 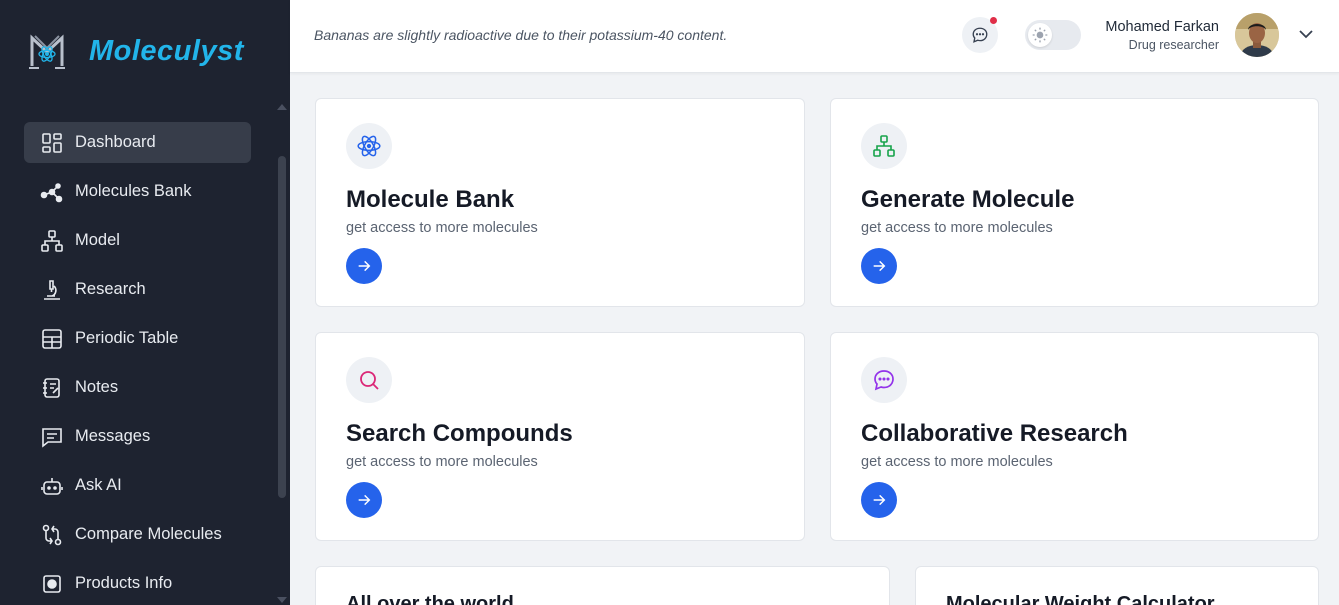 What do you see at coordinates (459, 433) in the screenshot?
I see `card-title: Search Compounds` at bounding box center [459, 433].